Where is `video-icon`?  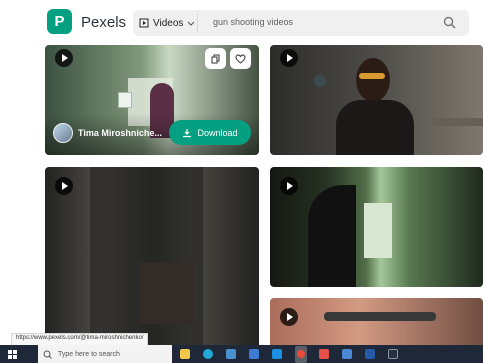 video-icon is located at coordinates (144, 23).